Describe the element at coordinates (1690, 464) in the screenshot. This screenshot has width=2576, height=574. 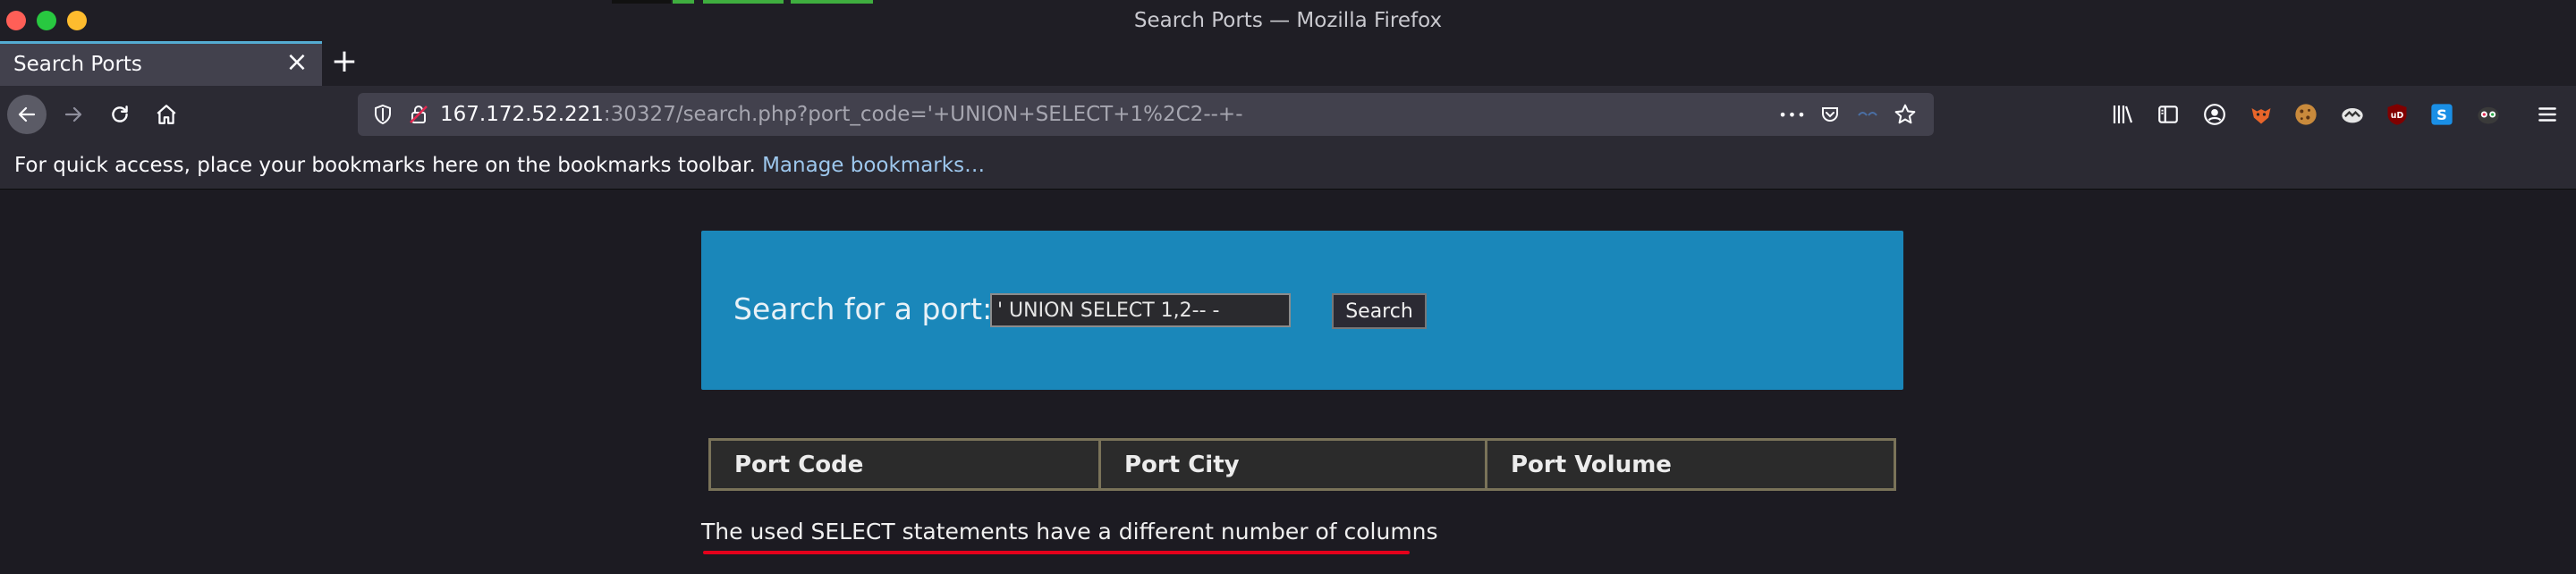
I see `column-header-port-volume: Port Volume` at that location.